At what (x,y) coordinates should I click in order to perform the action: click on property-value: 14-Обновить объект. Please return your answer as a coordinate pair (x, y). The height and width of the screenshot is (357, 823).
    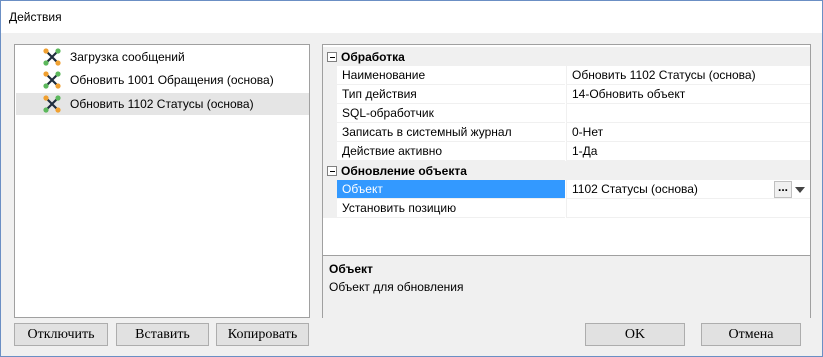
    Looking at the image, I should click on (688, 94).